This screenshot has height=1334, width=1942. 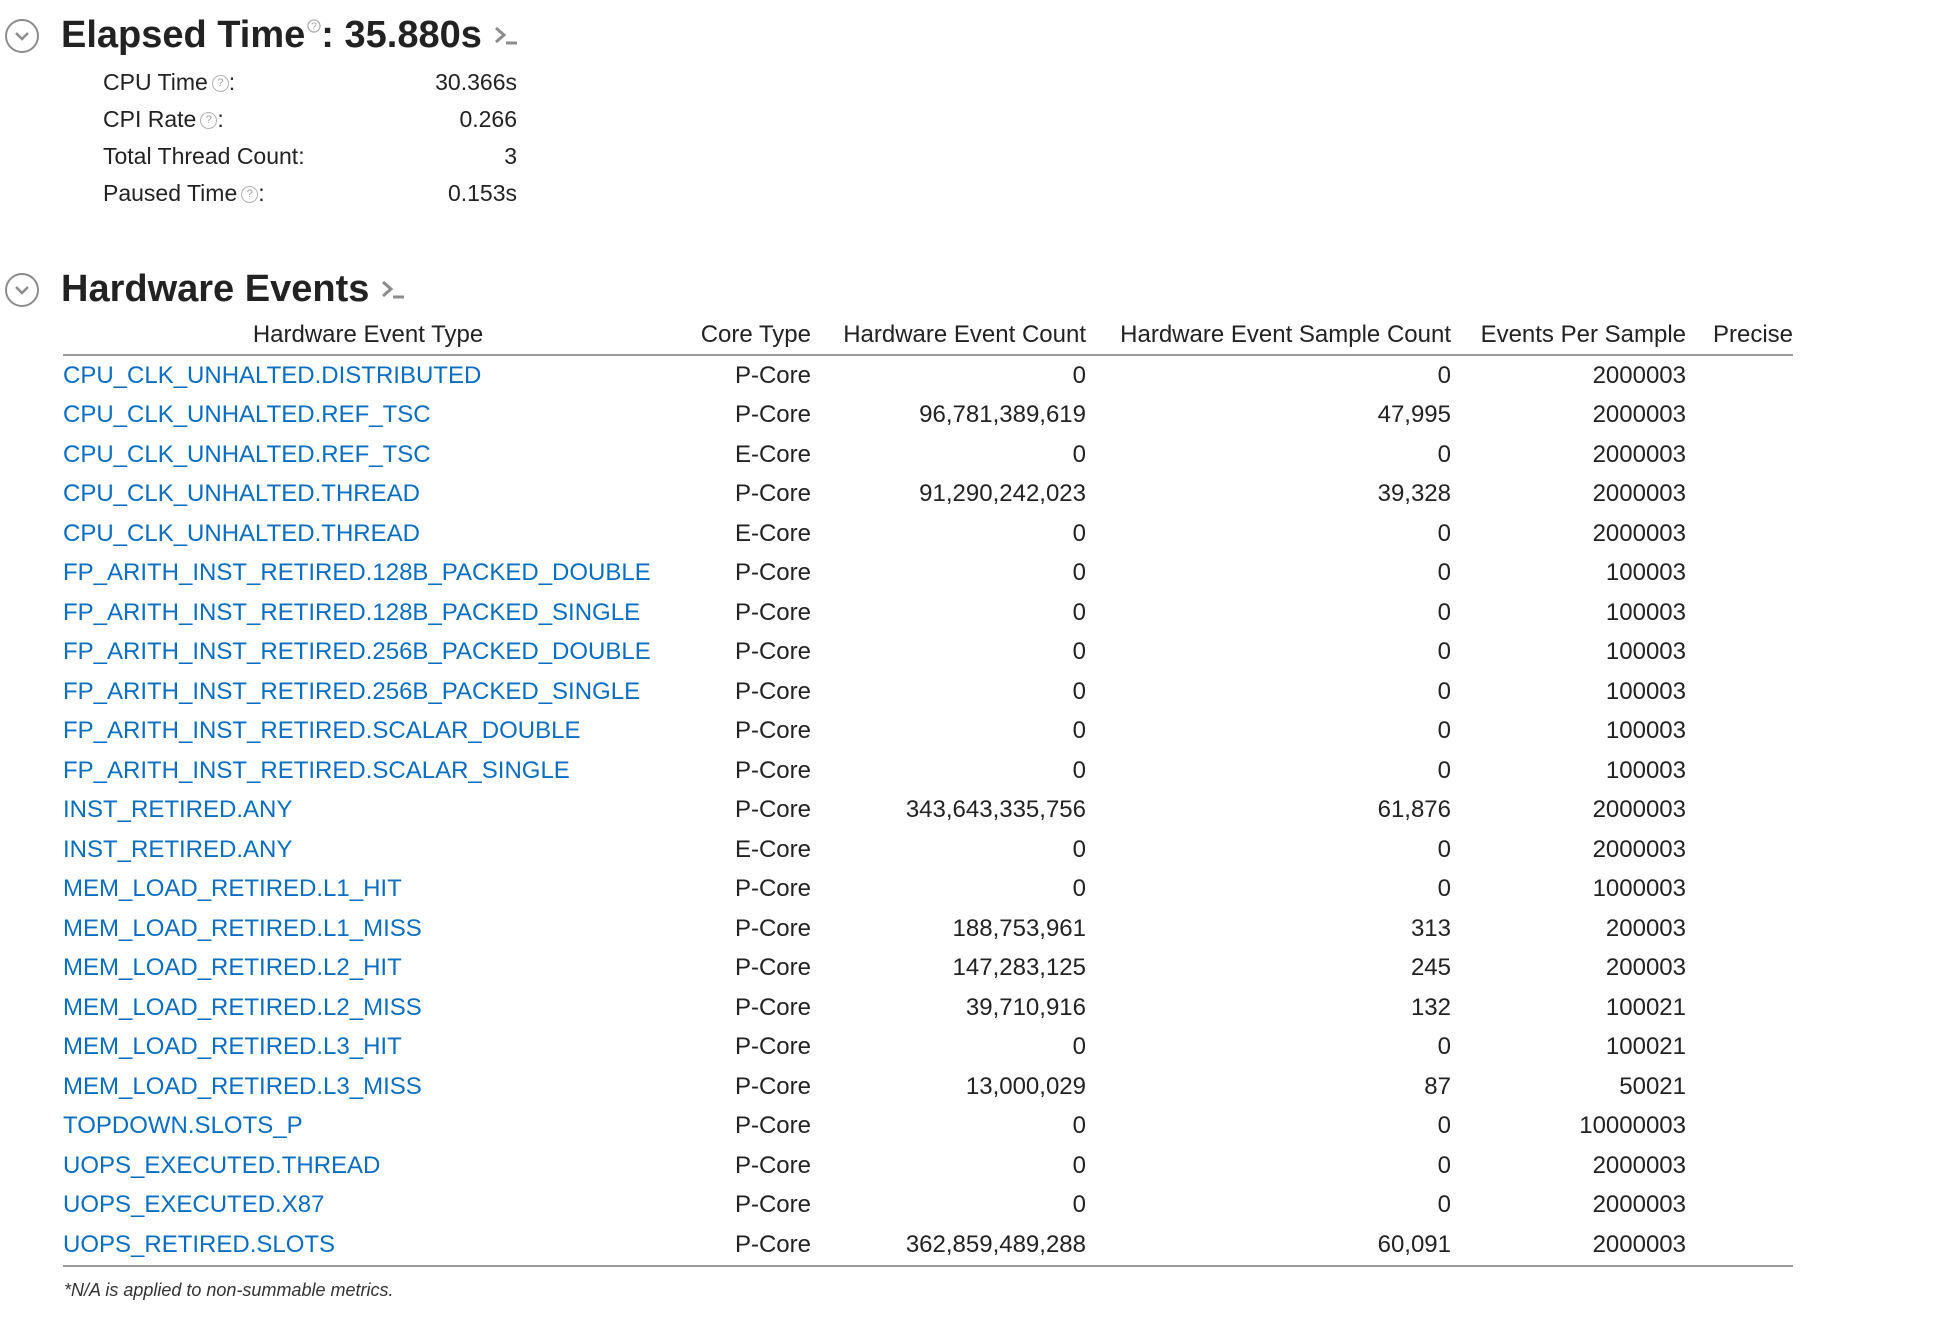 I want to click on metric-value: 0.153s, so click(x=482, y=193).